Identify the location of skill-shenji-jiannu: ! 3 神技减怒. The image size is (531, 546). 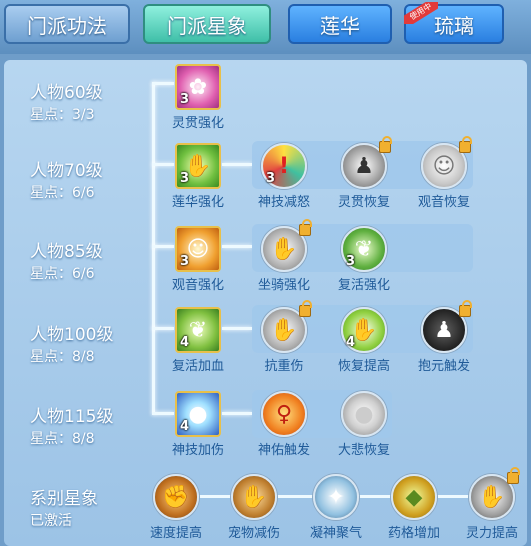
(284, 176).